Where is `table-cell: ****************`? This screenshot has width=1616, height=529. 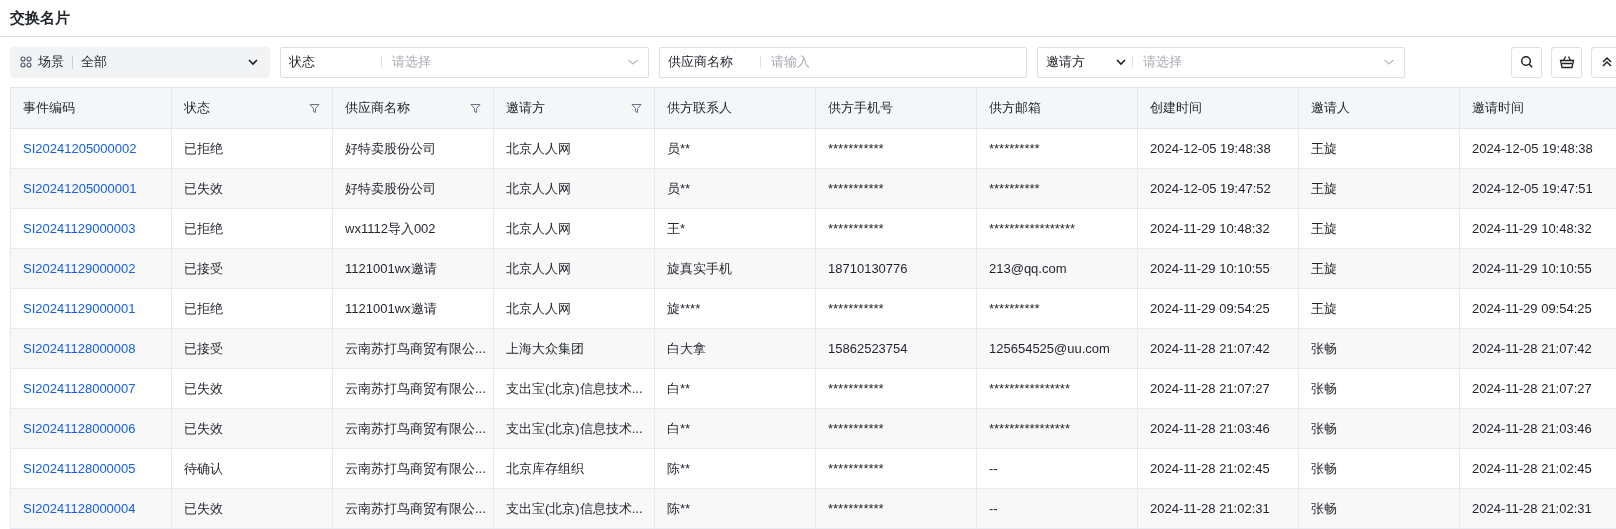 table-cell: **************** is located at coordinates (1029, 428).